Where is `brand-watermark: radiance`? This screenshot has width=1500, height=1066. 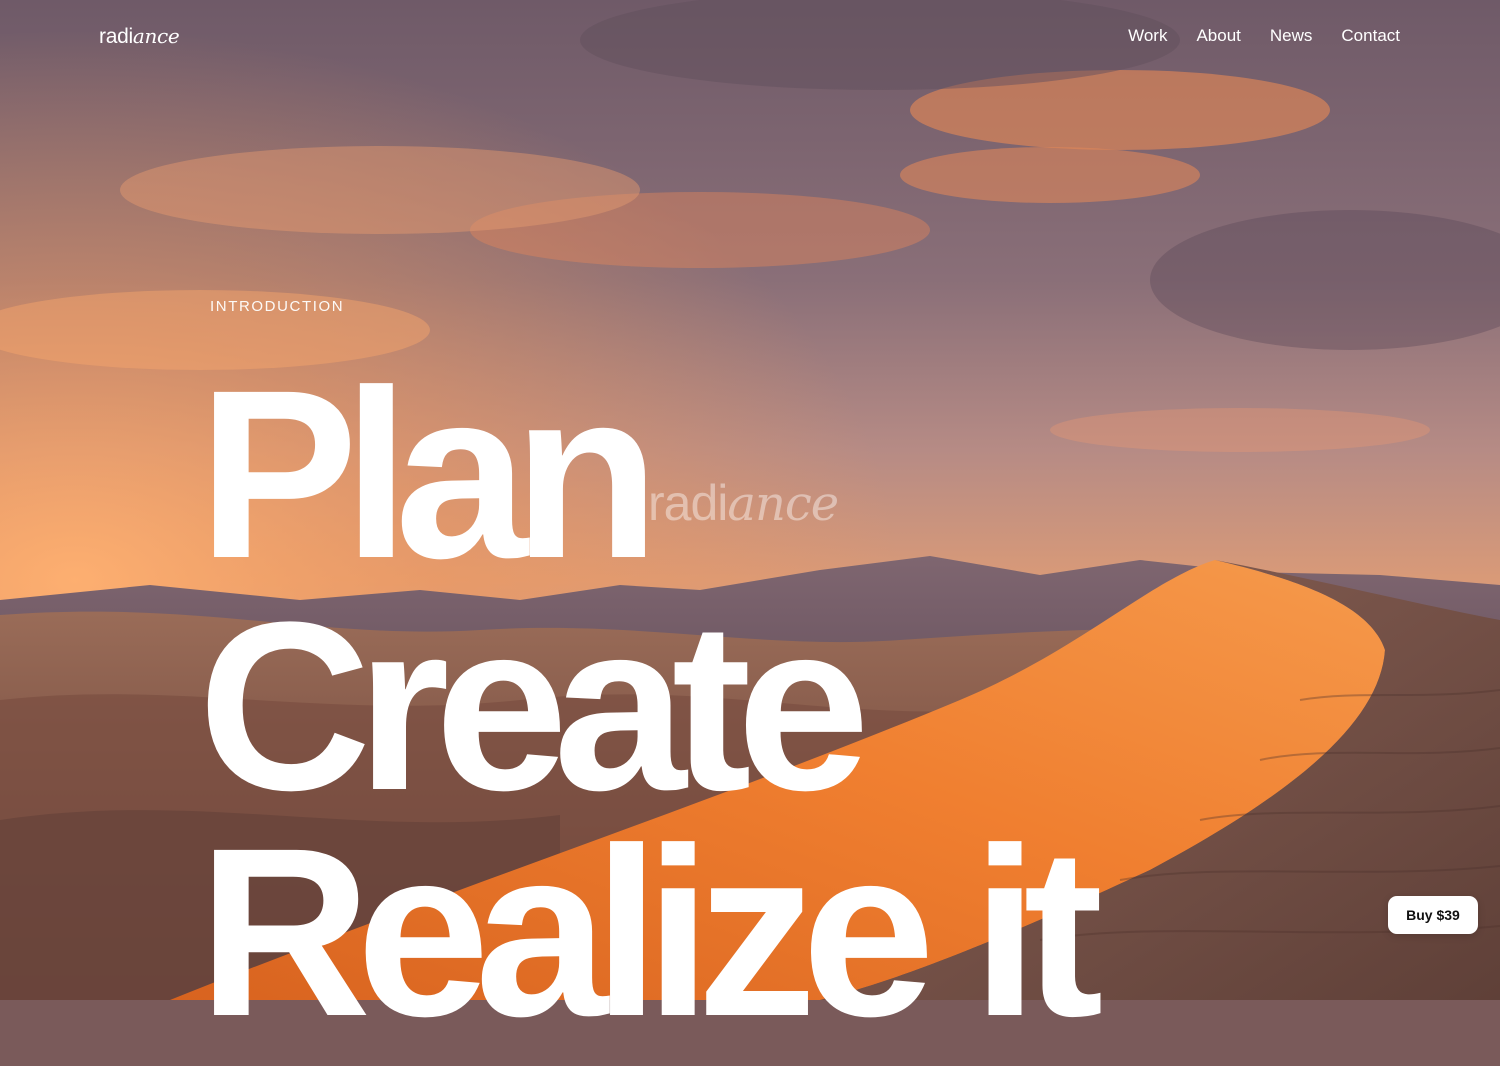 brand-watermark: radiance is located at coordinates (743, 503).